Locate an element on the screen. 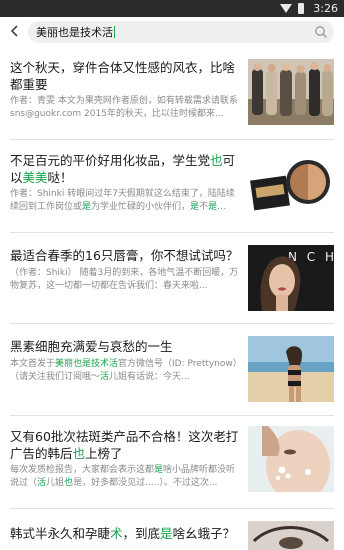  text-caret is located at coordinates (114, 32).